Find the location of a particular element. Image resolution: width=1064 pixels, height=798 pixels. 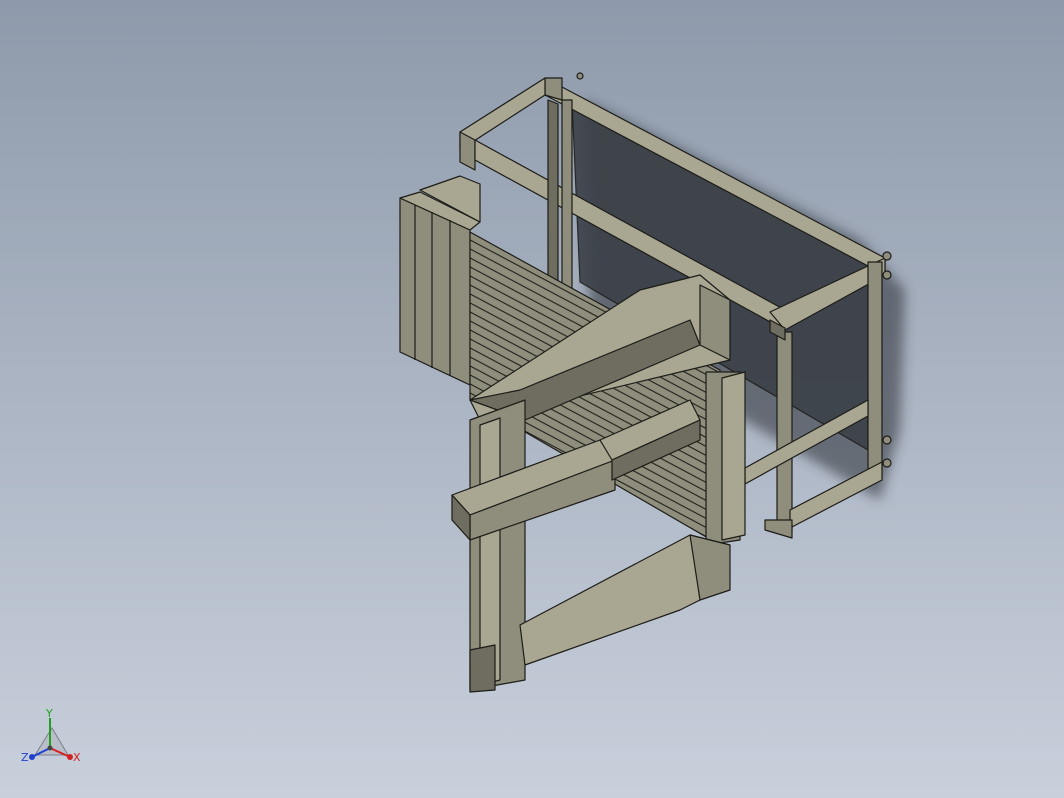

triad-z-label: Z is located at coordinates (25, 757).